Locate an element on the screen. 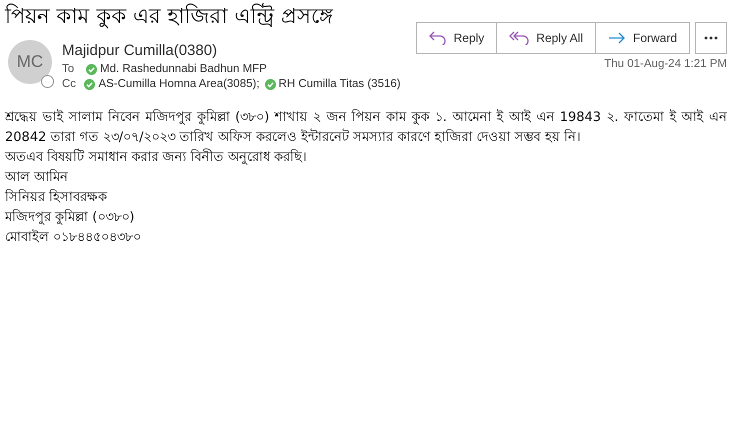 The image size is (739, 446). body-paragraph: মজিদপুর কুমিল্লা (০৩৮০) is located at coordinates (70, 217).